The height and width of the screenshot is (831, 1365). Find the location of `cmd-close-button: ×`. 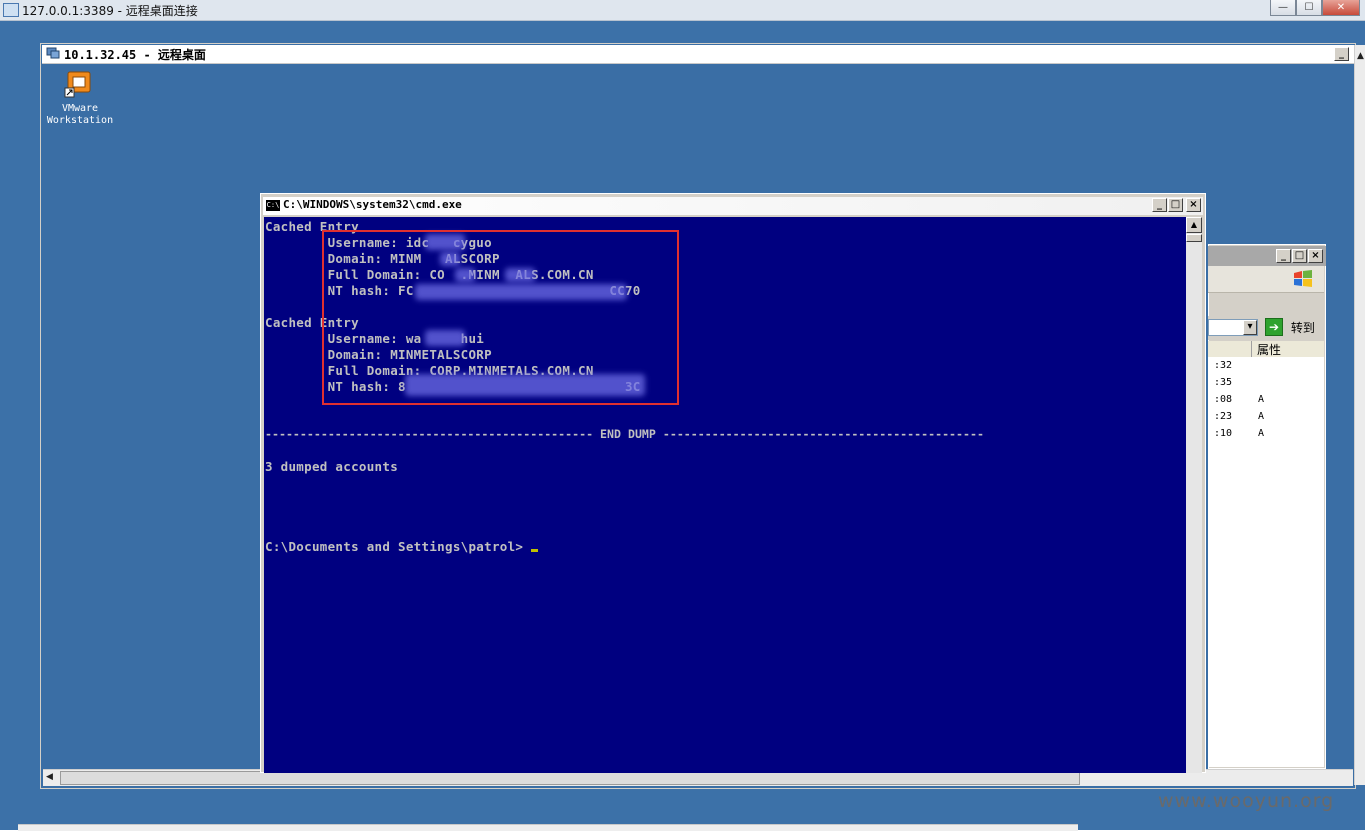

cmd-close-button: × is located at coordinates (1193, 205).